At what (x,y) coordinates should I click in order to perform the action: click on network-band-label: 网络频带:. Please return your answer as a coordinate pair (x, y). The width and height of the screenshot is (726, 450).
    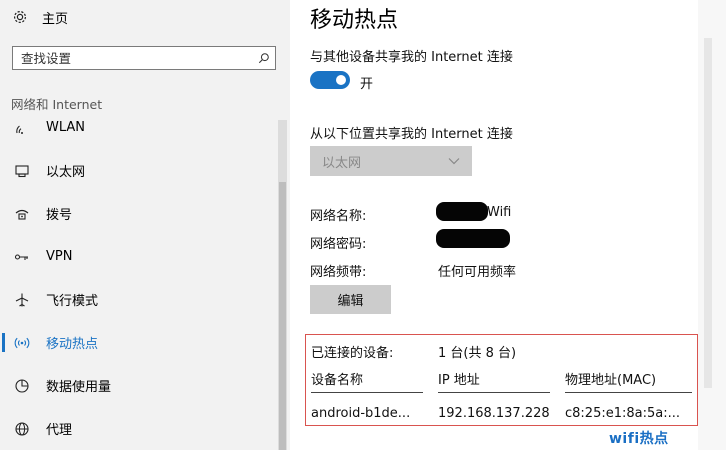
    Looking at the image, I should click on (338, 272).